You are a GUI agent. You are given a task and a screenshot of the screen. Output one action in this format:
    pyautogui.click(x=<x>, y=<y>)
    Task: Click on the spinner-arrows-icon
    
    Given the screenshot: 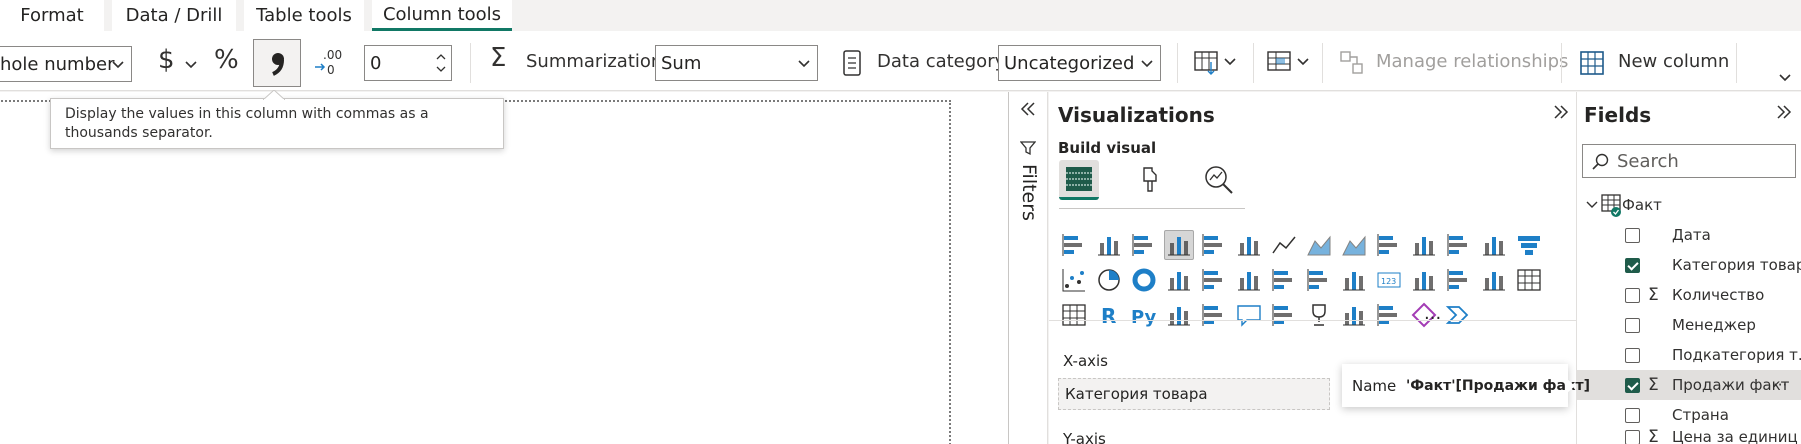 What is the action you would take?
    pyautogui.click(x=441, y=63)
    